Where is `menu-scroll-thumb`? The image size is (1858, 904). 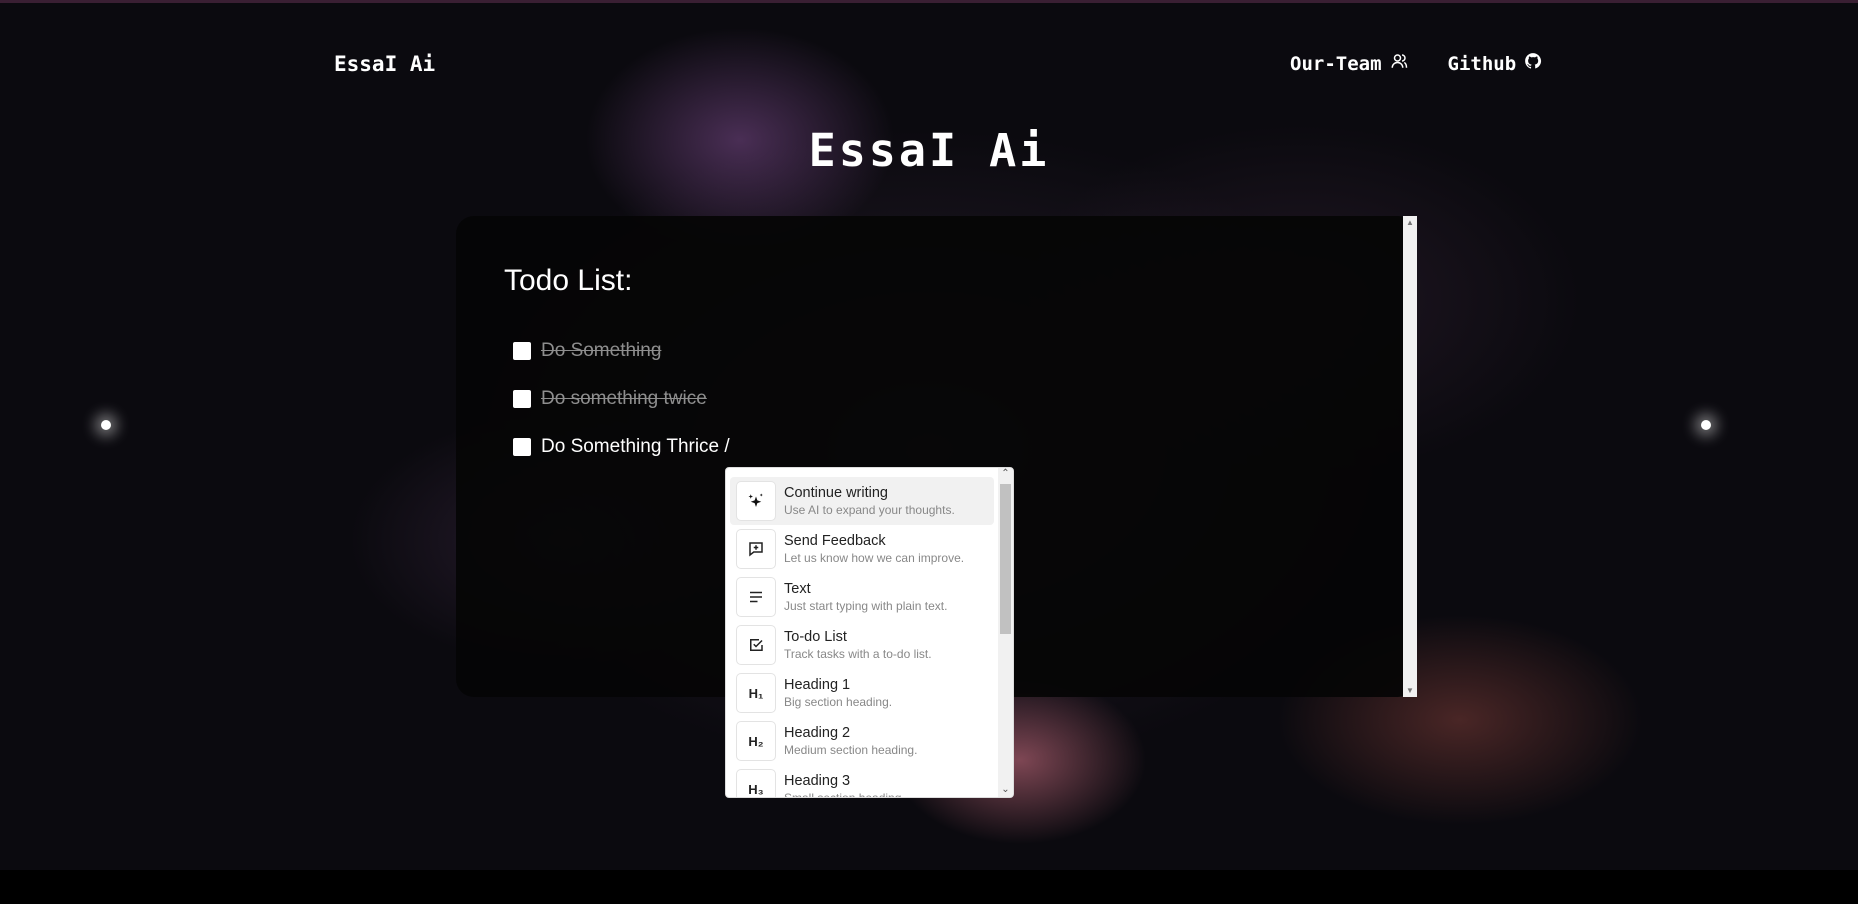 menu-scroll-thumb is located at coordinates (1005, 559).